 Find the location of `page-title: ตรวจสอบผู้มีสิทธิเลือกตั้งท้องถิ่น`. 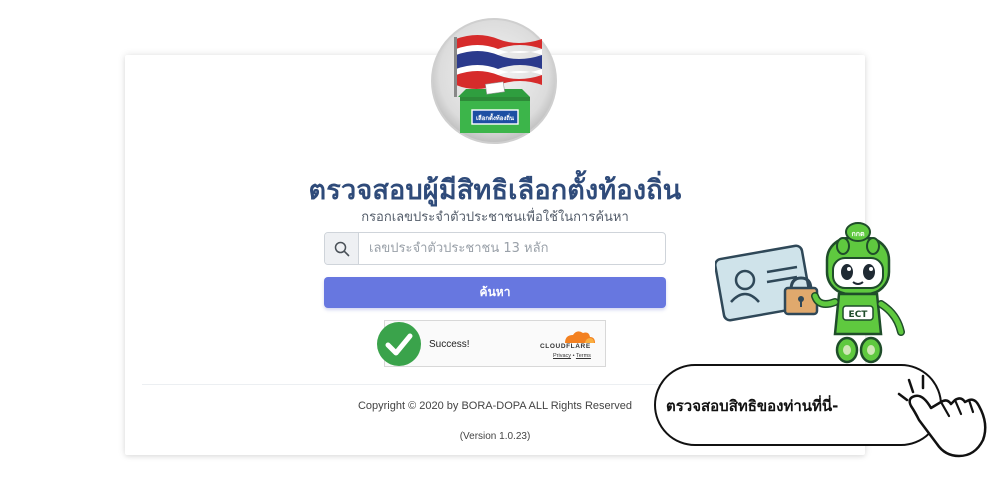

page-title: ตรวจสอบผู้มีสิทธิเลือกตั้งท้องถิ่น is located at coordinates (495, 190).